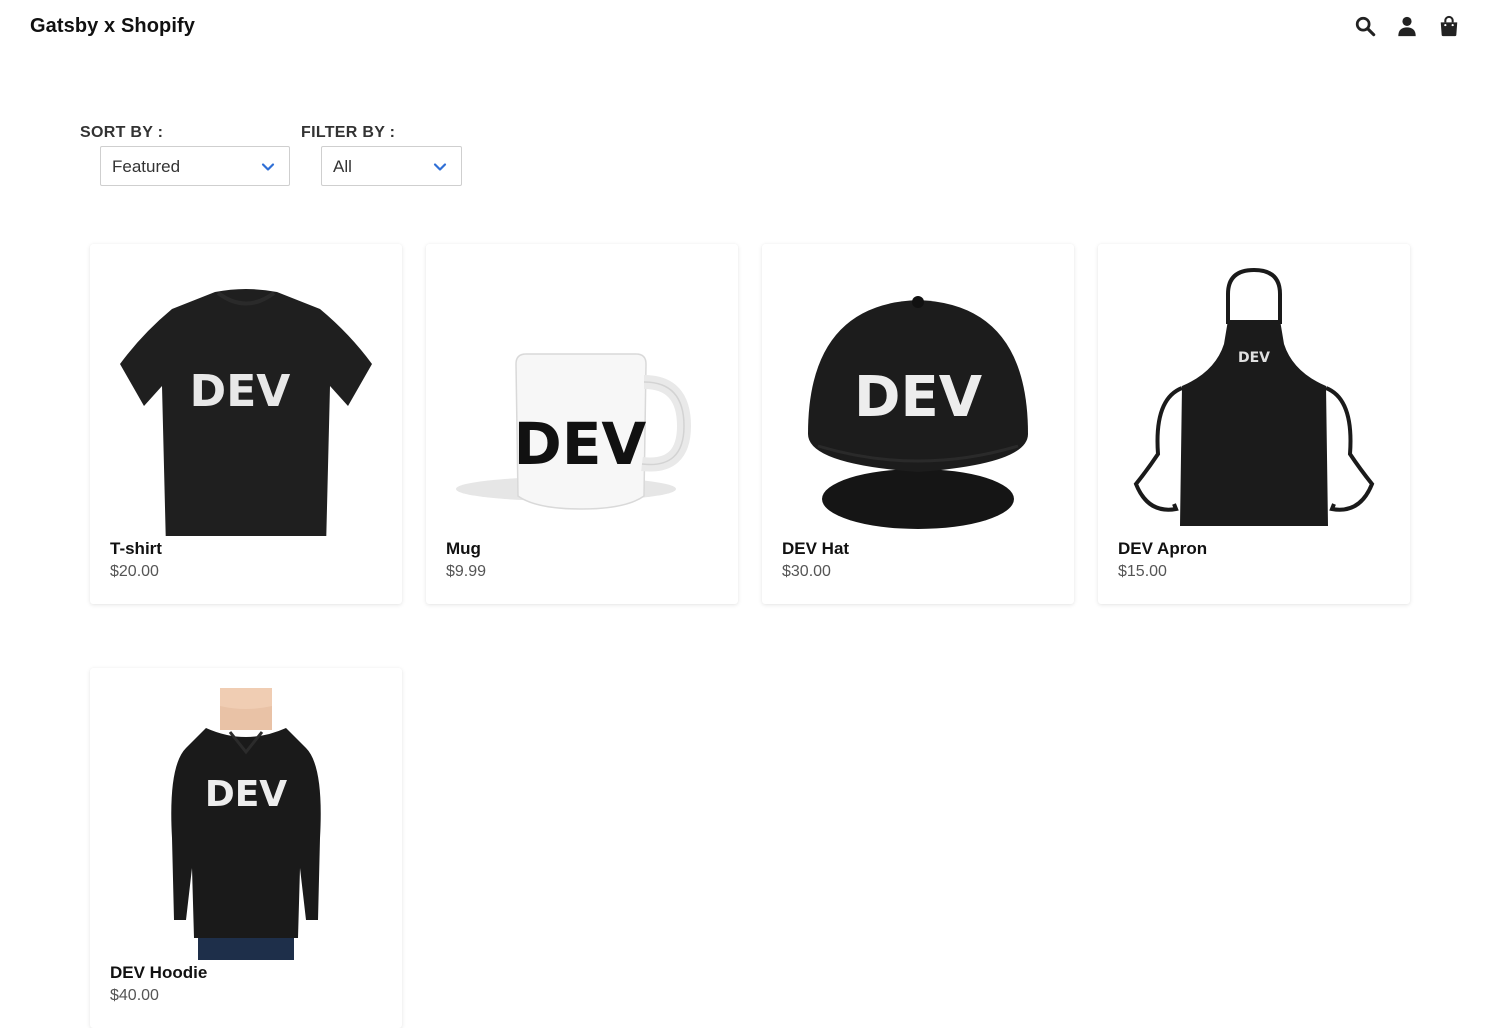 The image size is (1500, 1028). What do you see at coordinates (134, 571) in the screenshot?
I see `product-price: $20.00` at bounding box center [134, 571].